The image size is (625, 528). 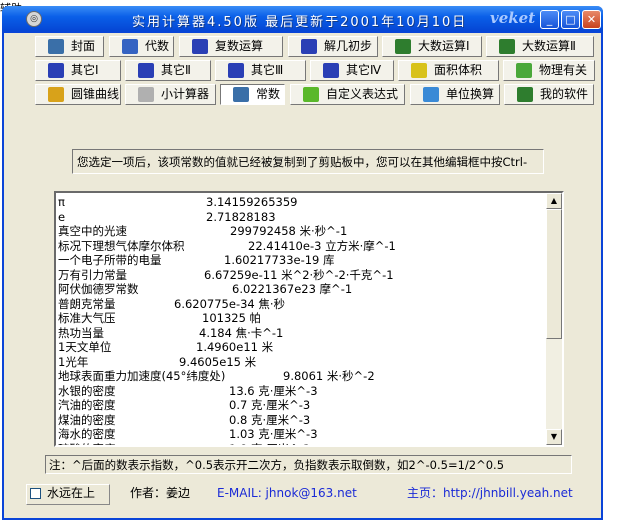 What do you see at coordinates (87, 419) in the screenshot?
I see `constant-name: 煤油的密度` at bounding box center [87, 419].